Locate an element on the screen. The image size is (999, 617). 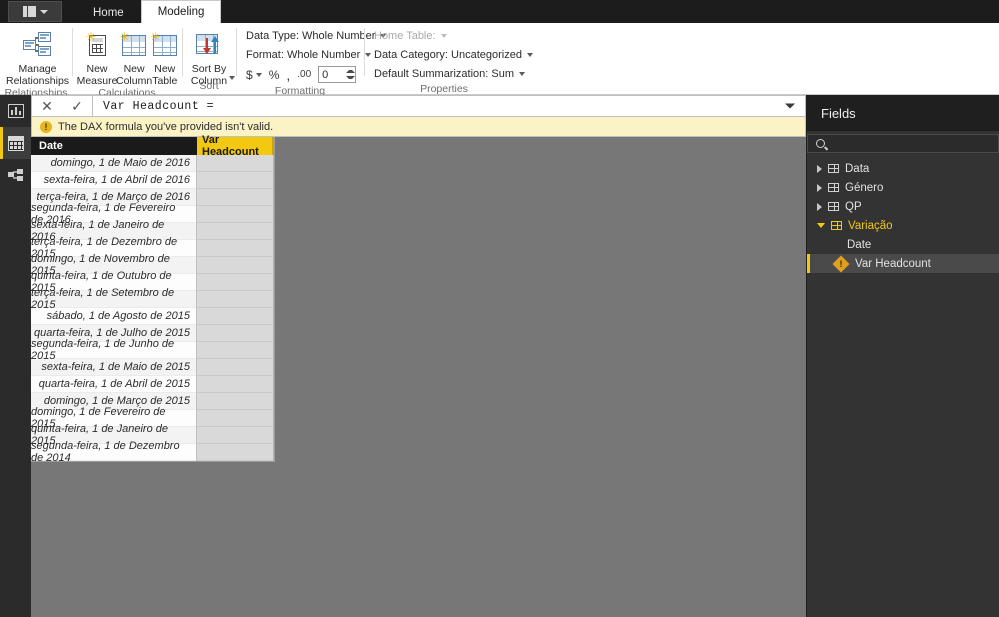
default-summarization-dropdown: Default Summarization: Sum is located at coordinates (449, 73).